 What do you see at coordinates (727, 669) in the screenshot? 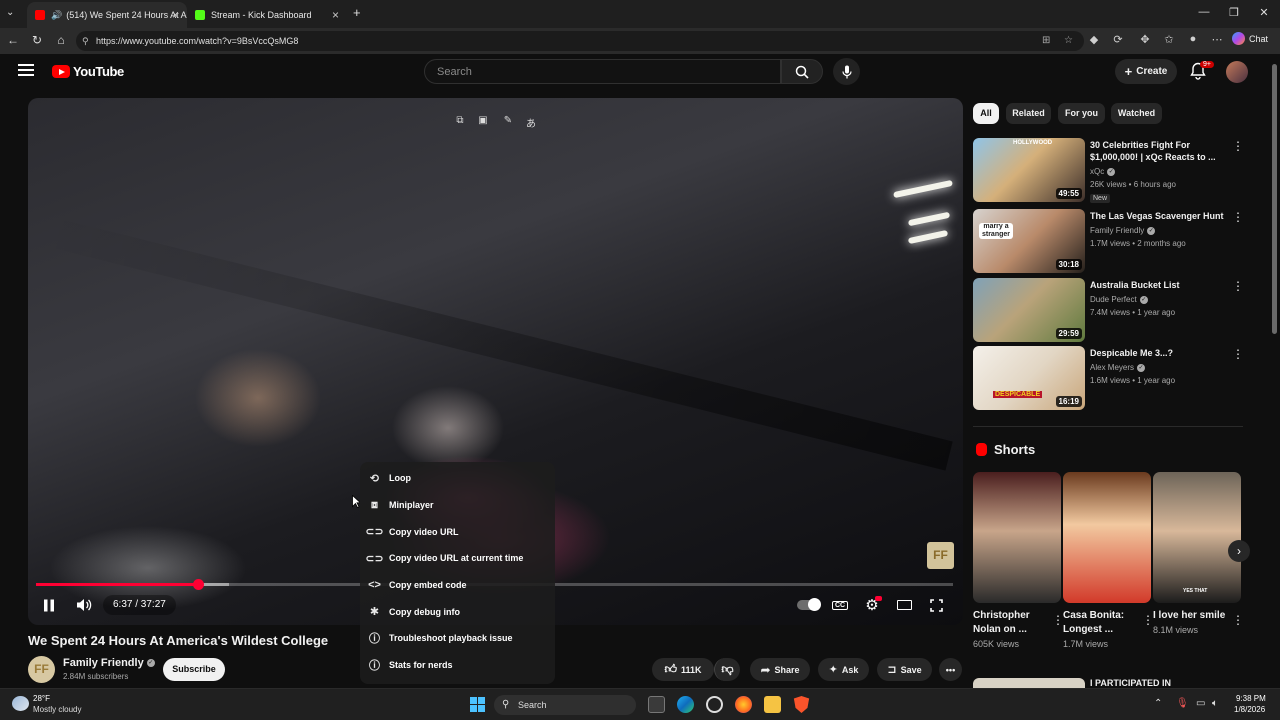
I see `dislike-button: 👎︎` at bounding box center [727, 669].